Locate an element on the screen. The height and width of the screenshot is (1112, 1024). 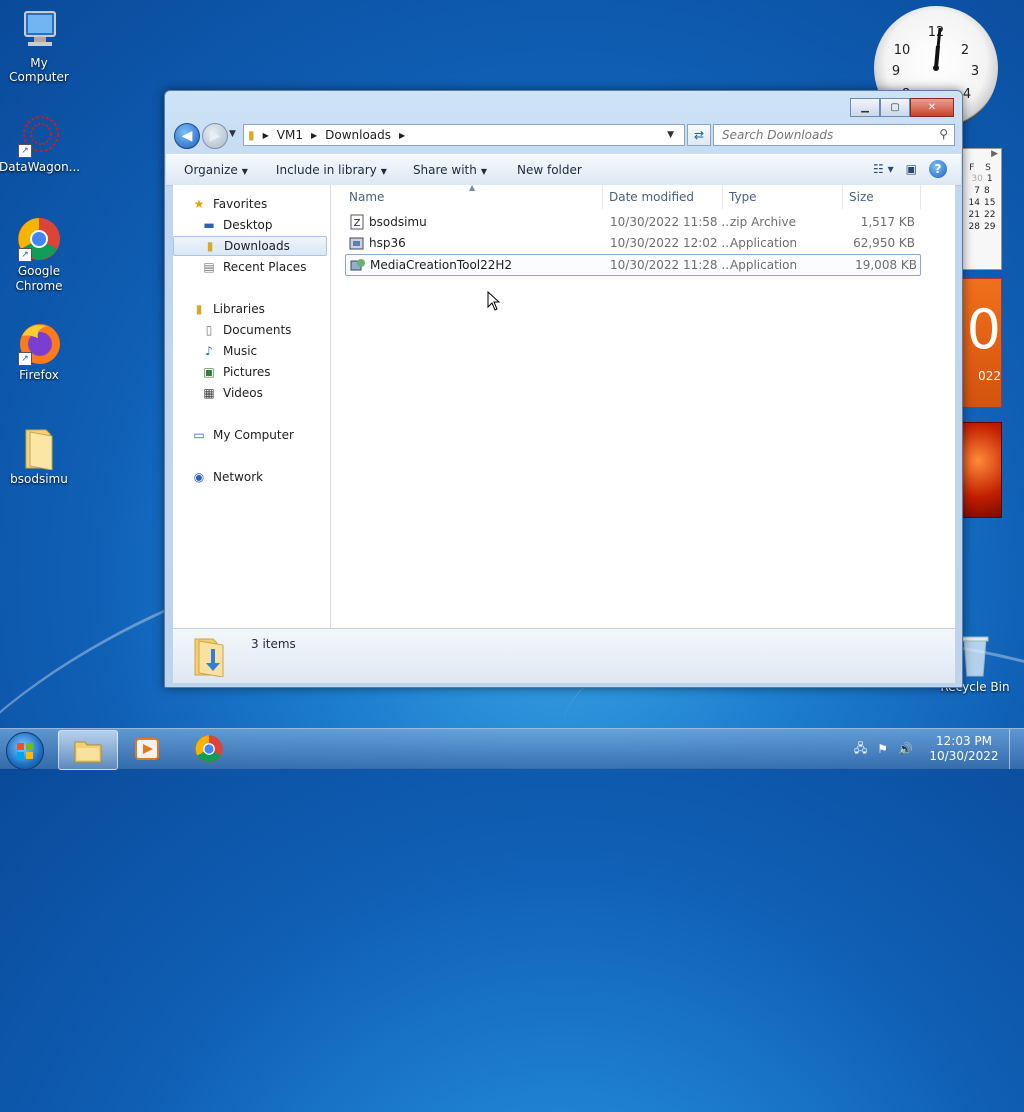
desktop-icon-firefox: ↗ Firefox is located at coordinates (39, 351).